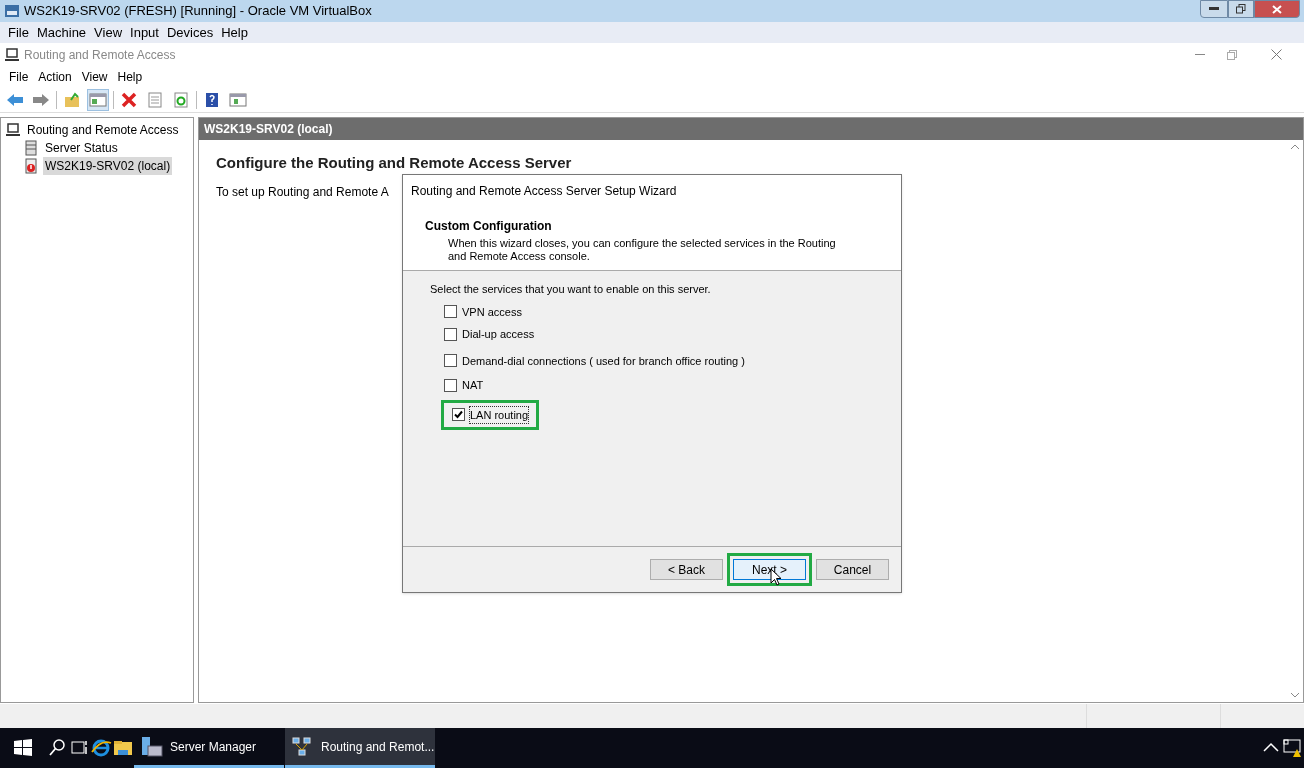  I want to click on app-icon, so click(12, 11).